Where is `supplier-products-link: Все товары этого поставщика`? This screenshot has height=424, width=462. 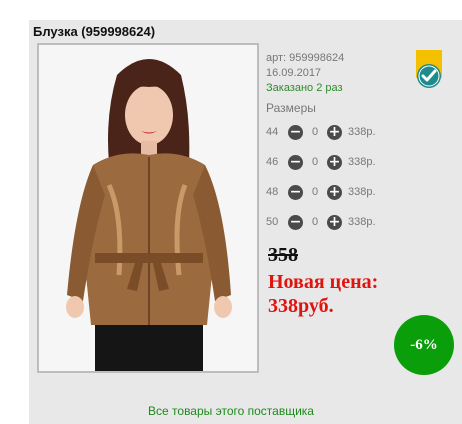 supplier-products-link: Все товары этого поставщика is located at coordinates (231, 411).